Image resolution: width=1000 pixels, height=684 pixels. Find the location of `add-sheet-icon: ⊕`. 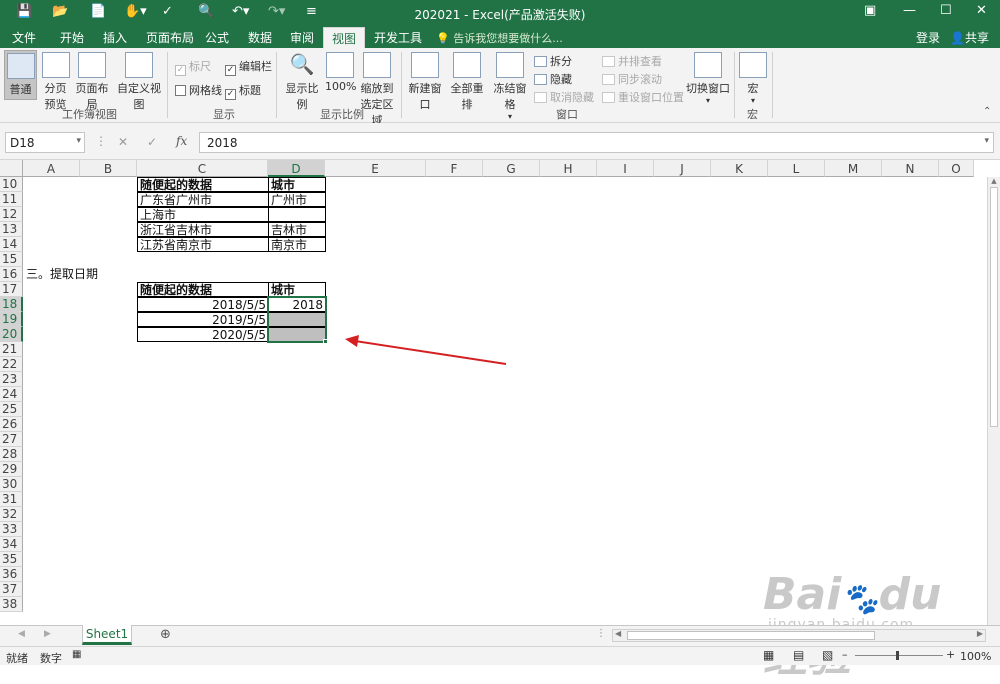

add-sheet-icon: ⊕ is located at coordinates (165, 634).